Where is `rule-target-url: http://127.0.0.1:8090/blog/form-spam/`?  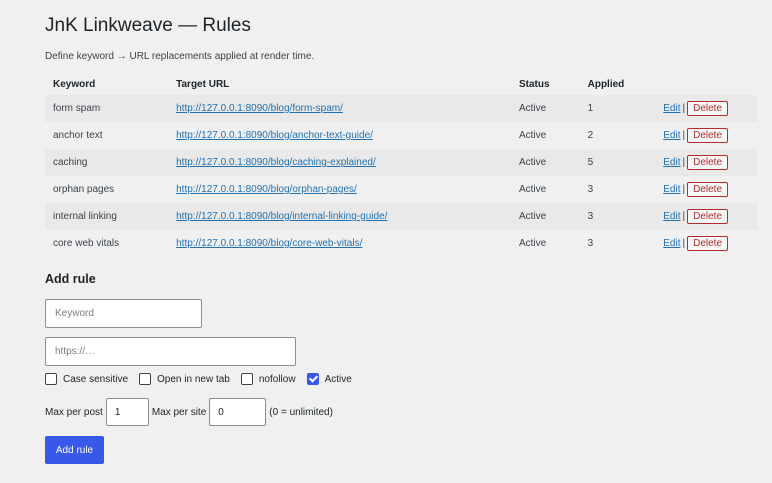
rule-target-url: http://127.0.0.1:8090/blog/form-spam/ is located at coordinates (339, 108).